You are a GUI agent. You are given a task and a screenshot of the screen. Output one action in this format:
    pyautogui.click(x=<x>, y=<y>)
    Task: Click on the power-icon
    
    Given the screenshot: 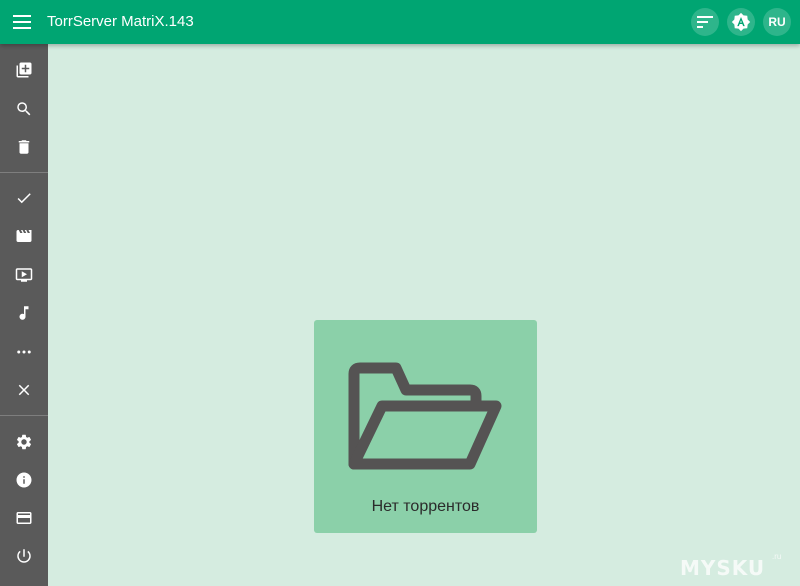 What is the action you would take?
    pyautogui.click(x=24, y=556)
    